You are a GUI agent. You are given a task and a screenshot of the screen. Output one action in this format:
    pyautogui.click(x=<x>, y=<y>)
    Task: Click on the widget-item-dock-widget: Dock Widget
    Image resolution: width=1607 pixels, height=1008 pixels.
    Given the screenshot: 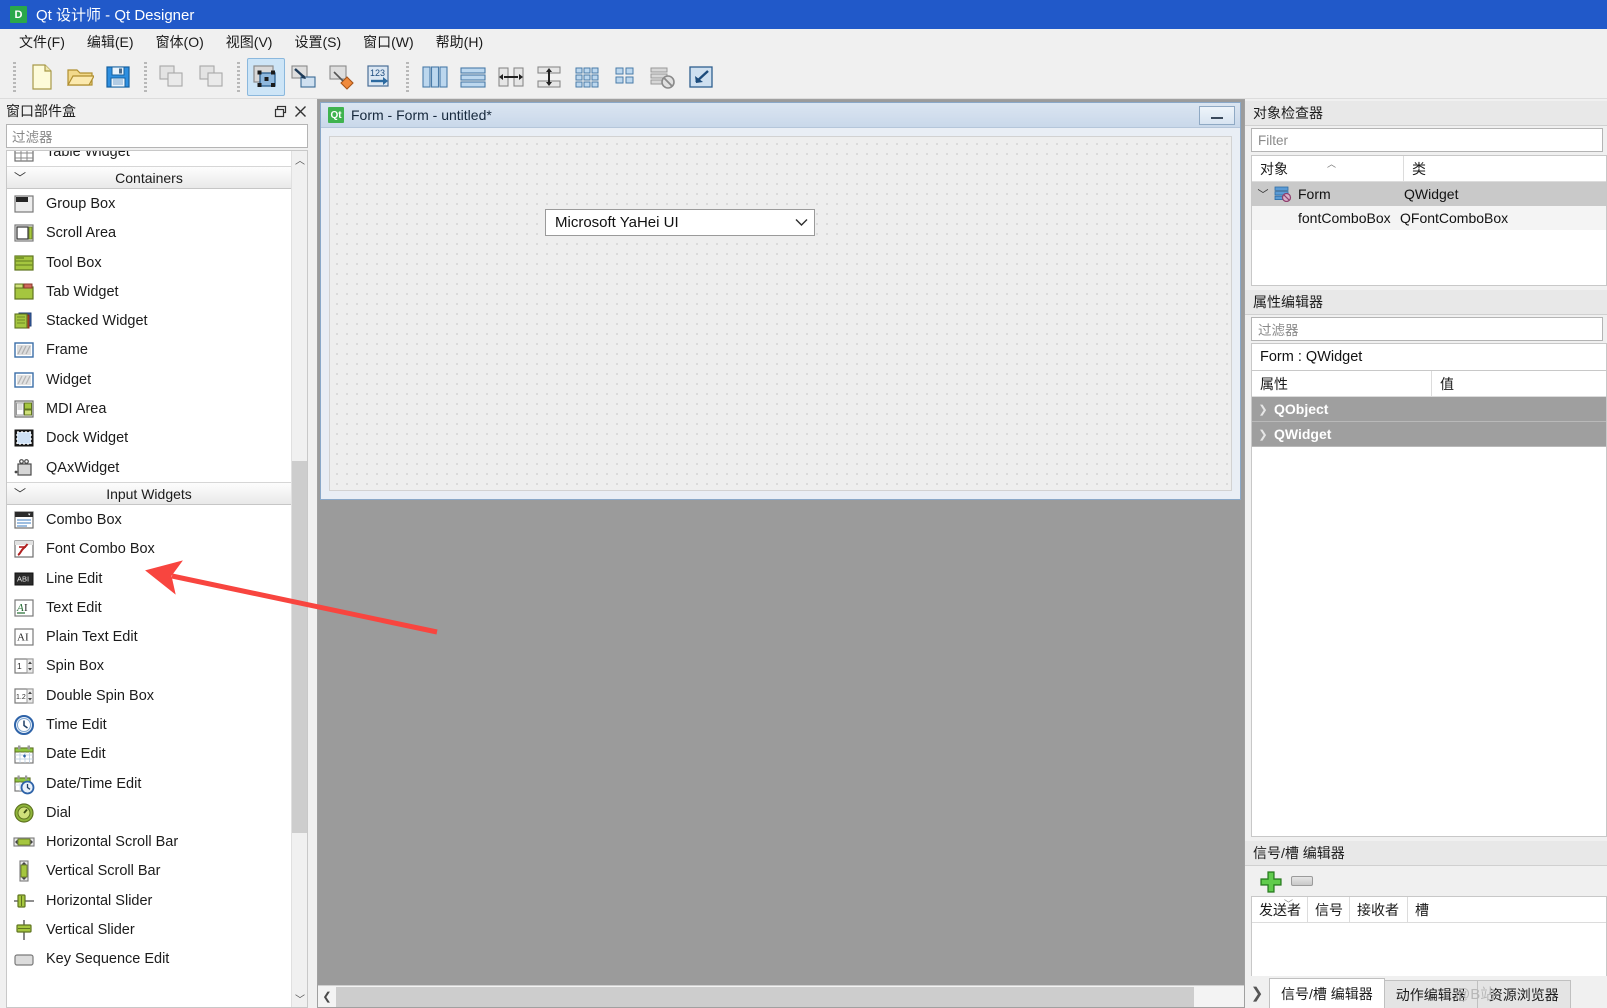 What is the action you would take?
    pyautogui.click(x=149, y=438)
    